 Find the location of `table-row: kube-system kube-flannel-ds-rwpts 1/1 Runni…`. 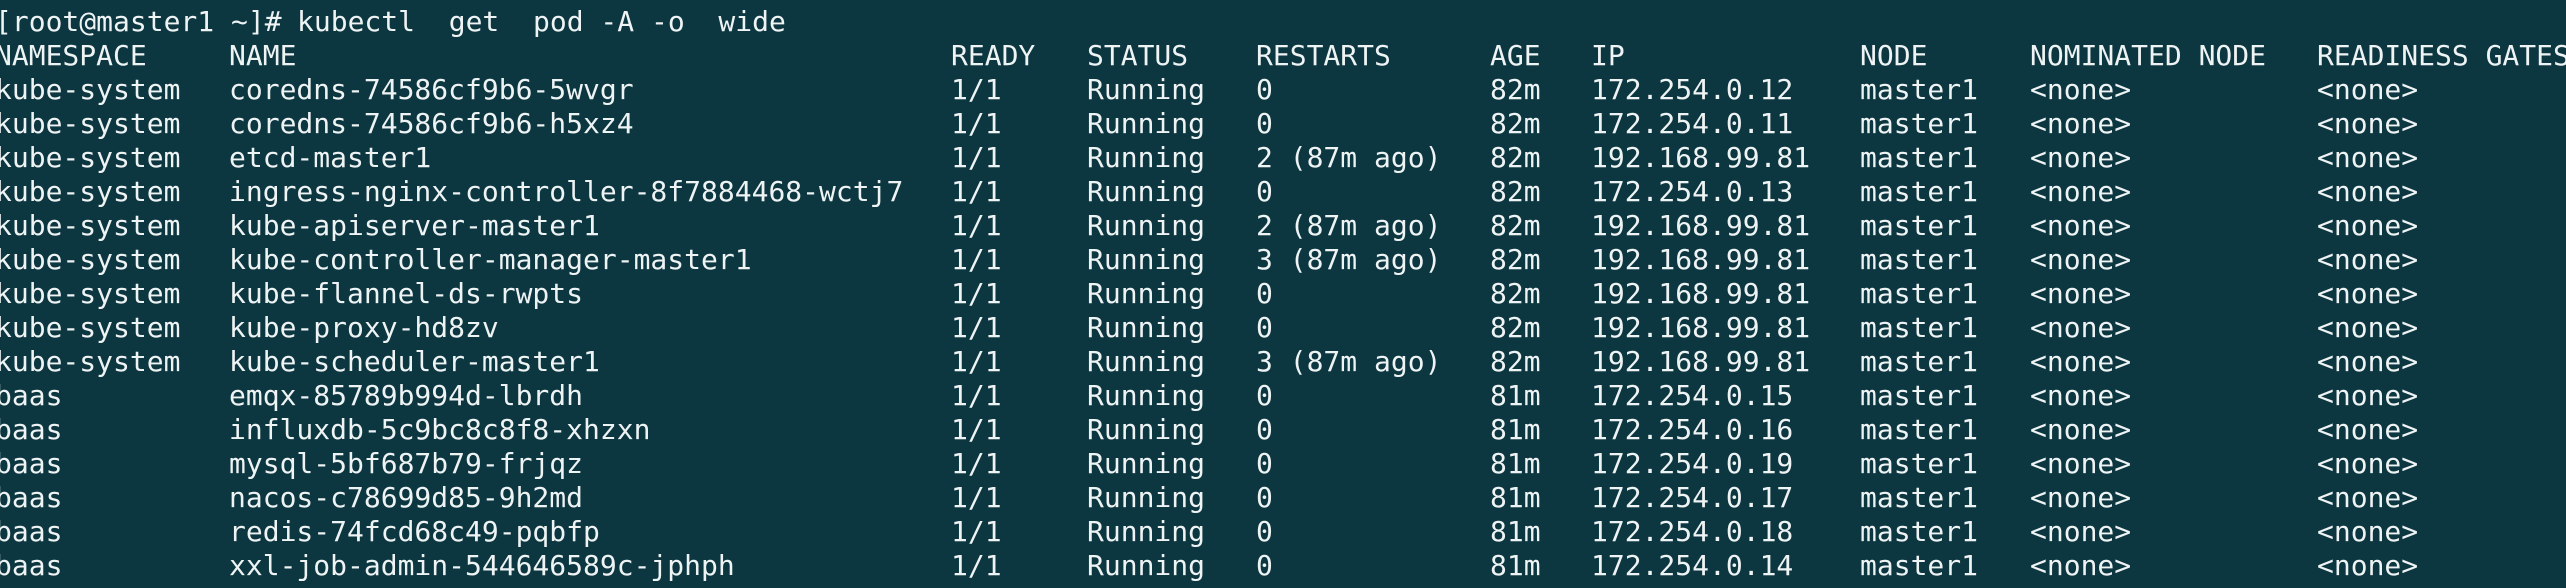

table-row: kube-system kube-flannel-ds-rwpts 1/1 Runni… is located at coordinates (1283, 294).